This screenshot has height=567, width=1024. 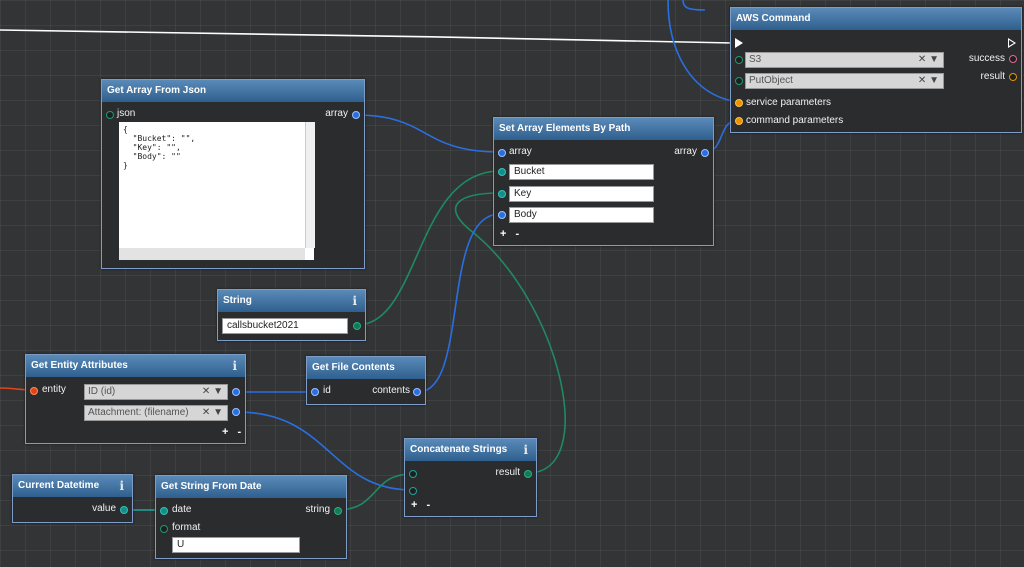 What do you see at coordinates (739, 103) in the screenshot?
I see `service-parameters-port` at bounding box center [739, 103].